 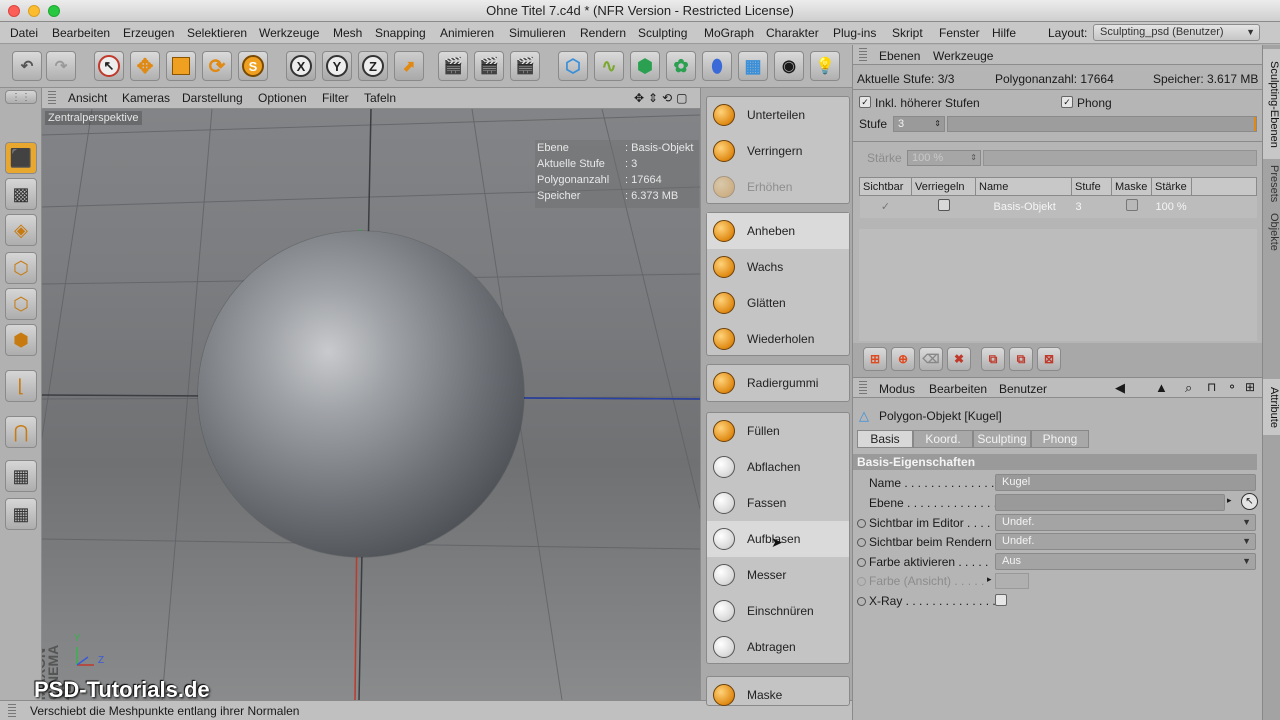 What do you see at coordinates (217, 33) in the screenshot?
I see `menu-selektieren: Selektieren` at bounding box center [217, 33].